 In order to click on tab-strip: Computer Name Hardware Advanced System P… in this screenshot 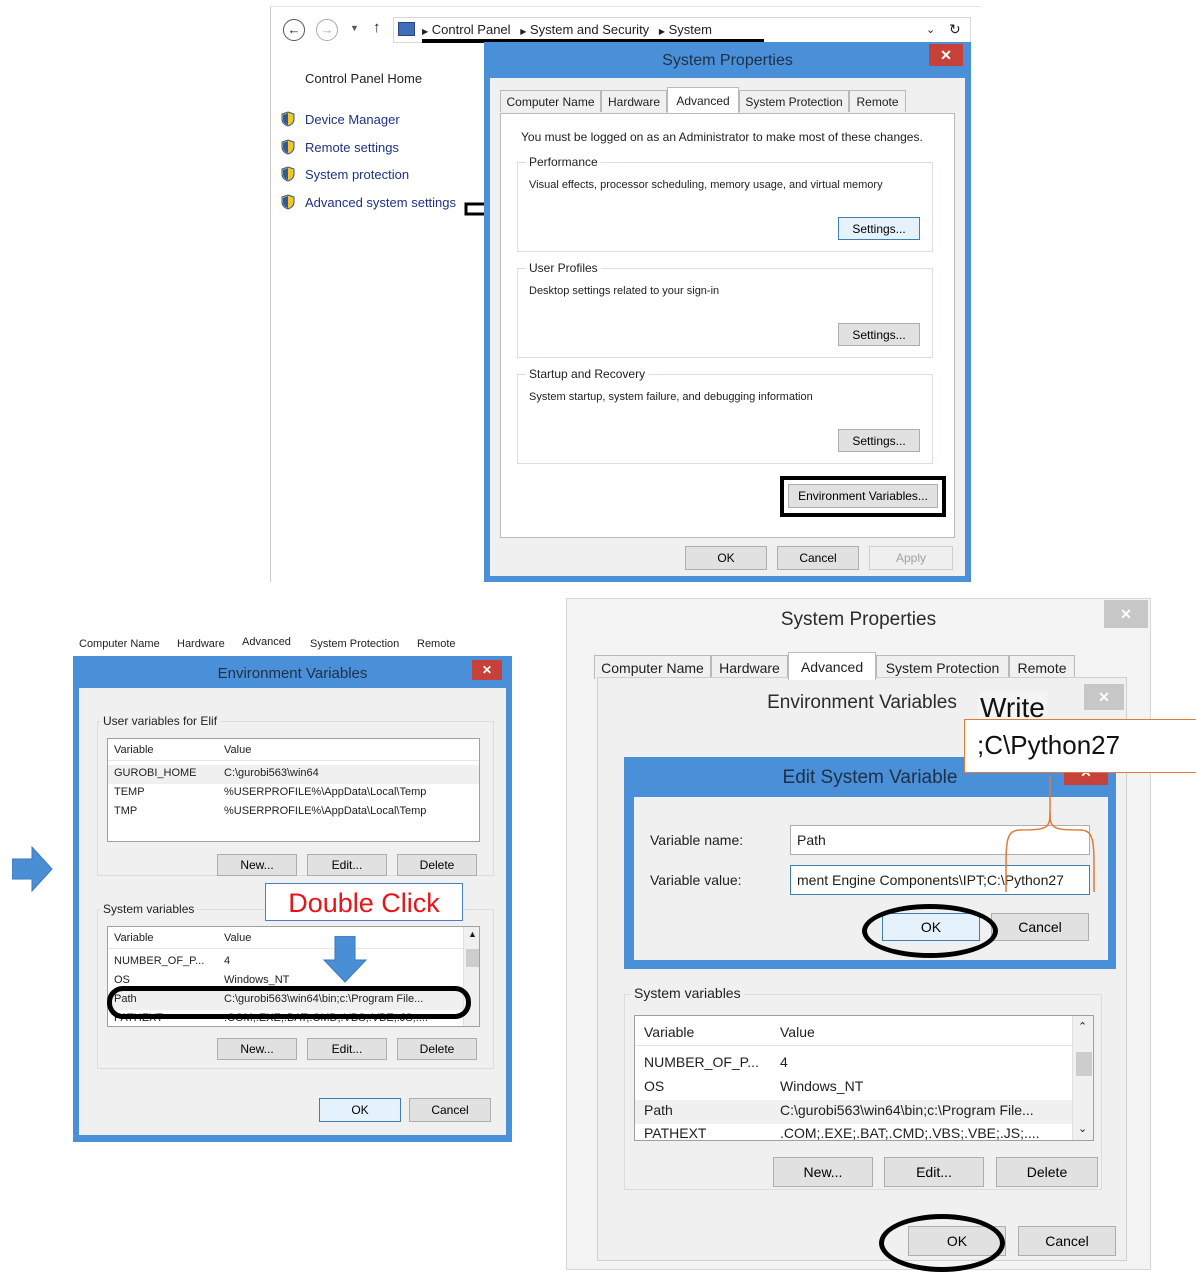, I will do `click(727, 100)`.